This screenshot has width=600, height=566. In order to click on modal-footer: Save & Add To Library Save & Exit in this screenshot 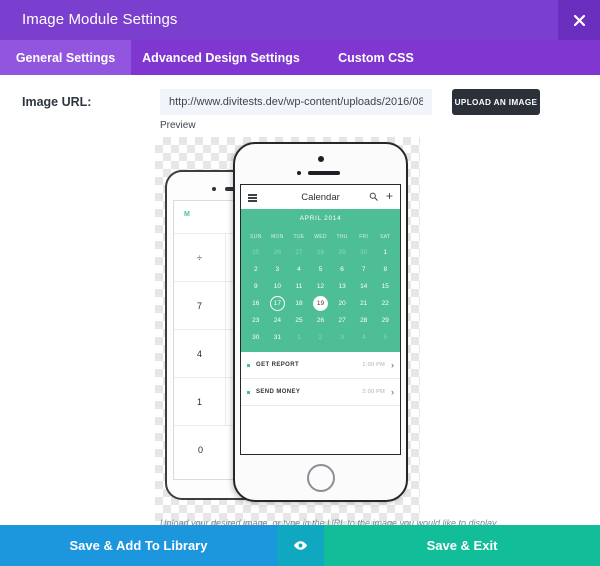, I will do `click(300, 545)`.